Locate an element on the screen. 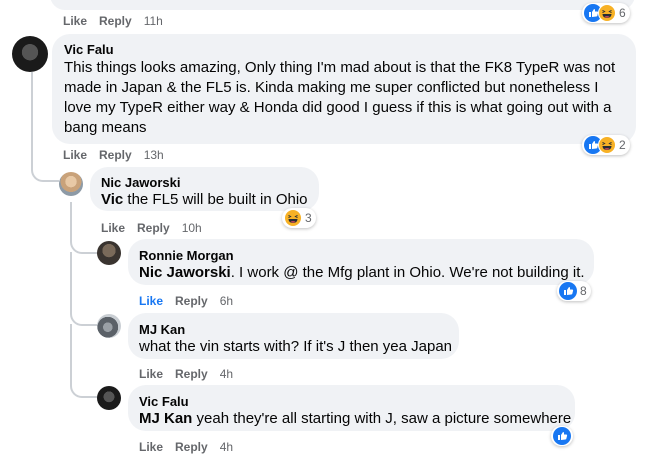 The height and width of the screenshot is (454, 671). reaction-summary is located at coordinates (562, 436).